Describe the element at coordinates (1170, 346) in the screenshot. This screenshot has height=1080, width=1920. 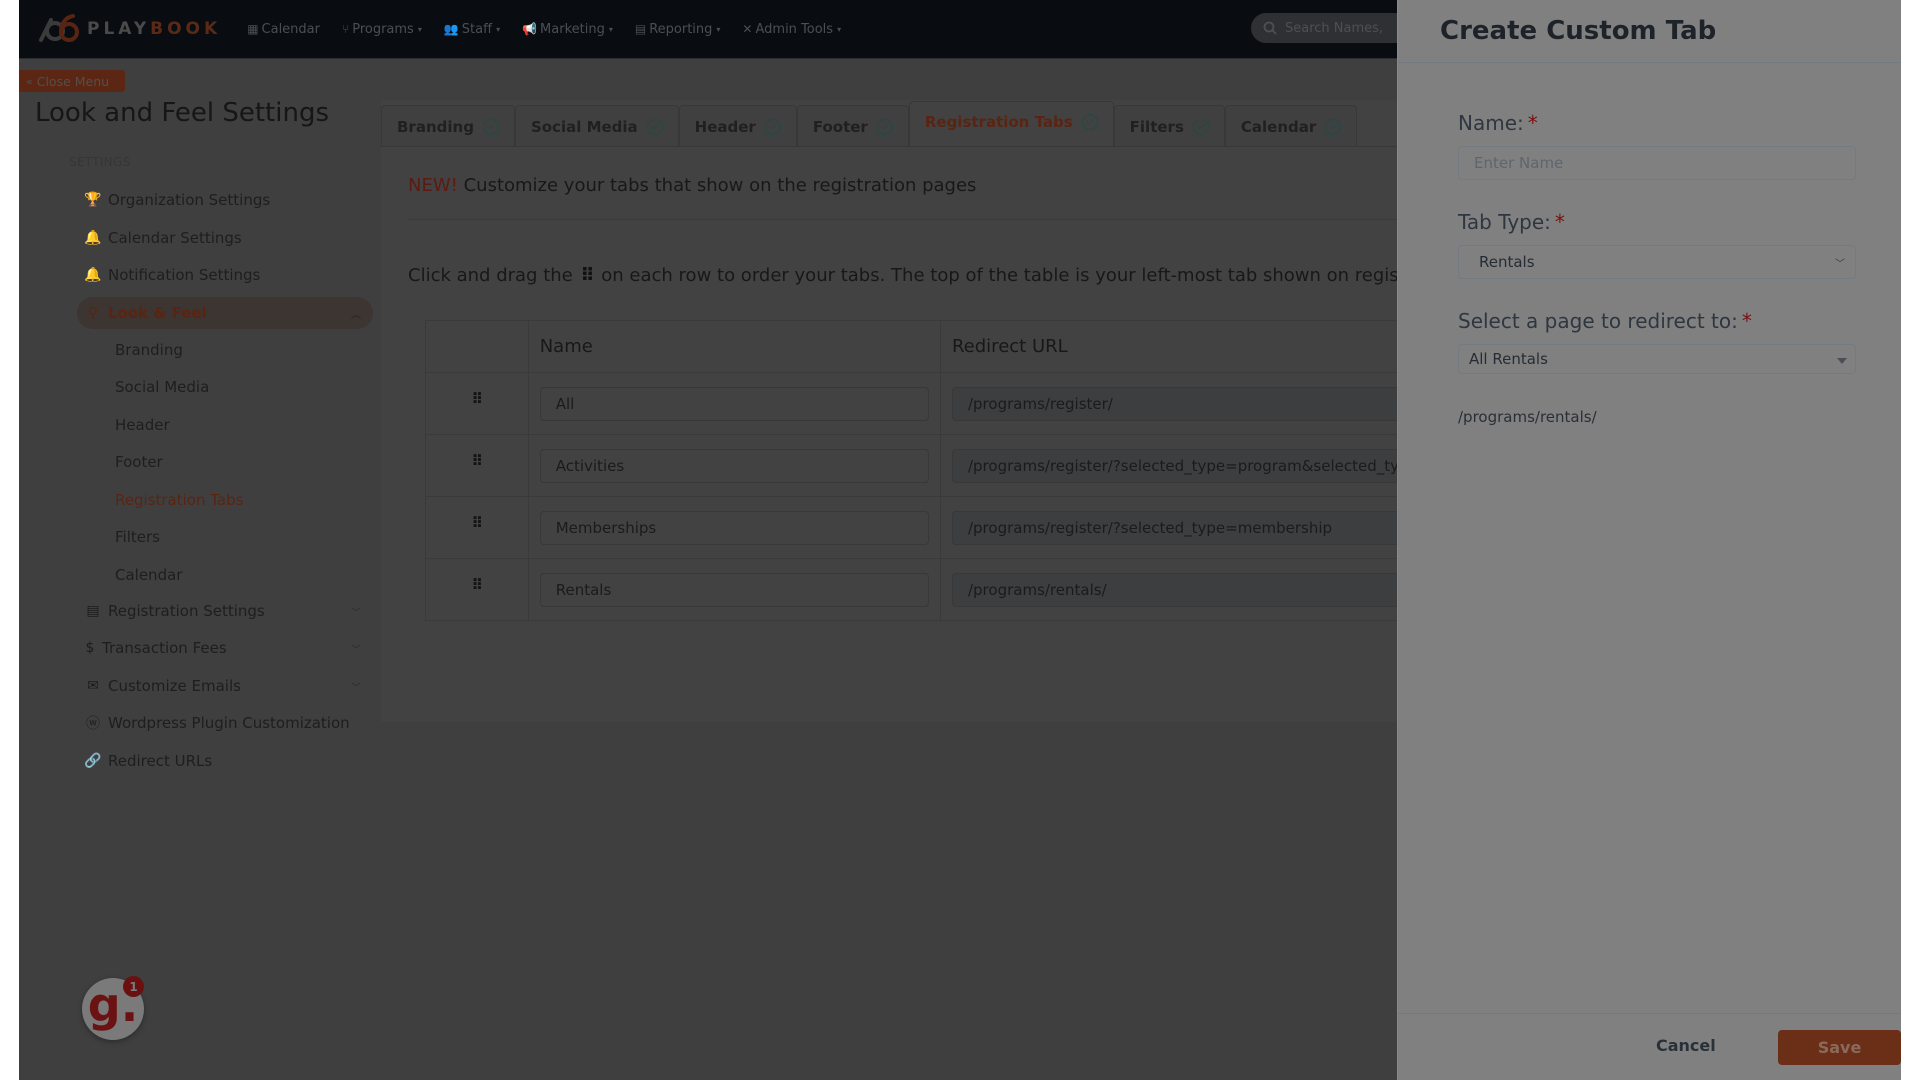
I see `column-header-redirect-url: Redirect URL` at that location.